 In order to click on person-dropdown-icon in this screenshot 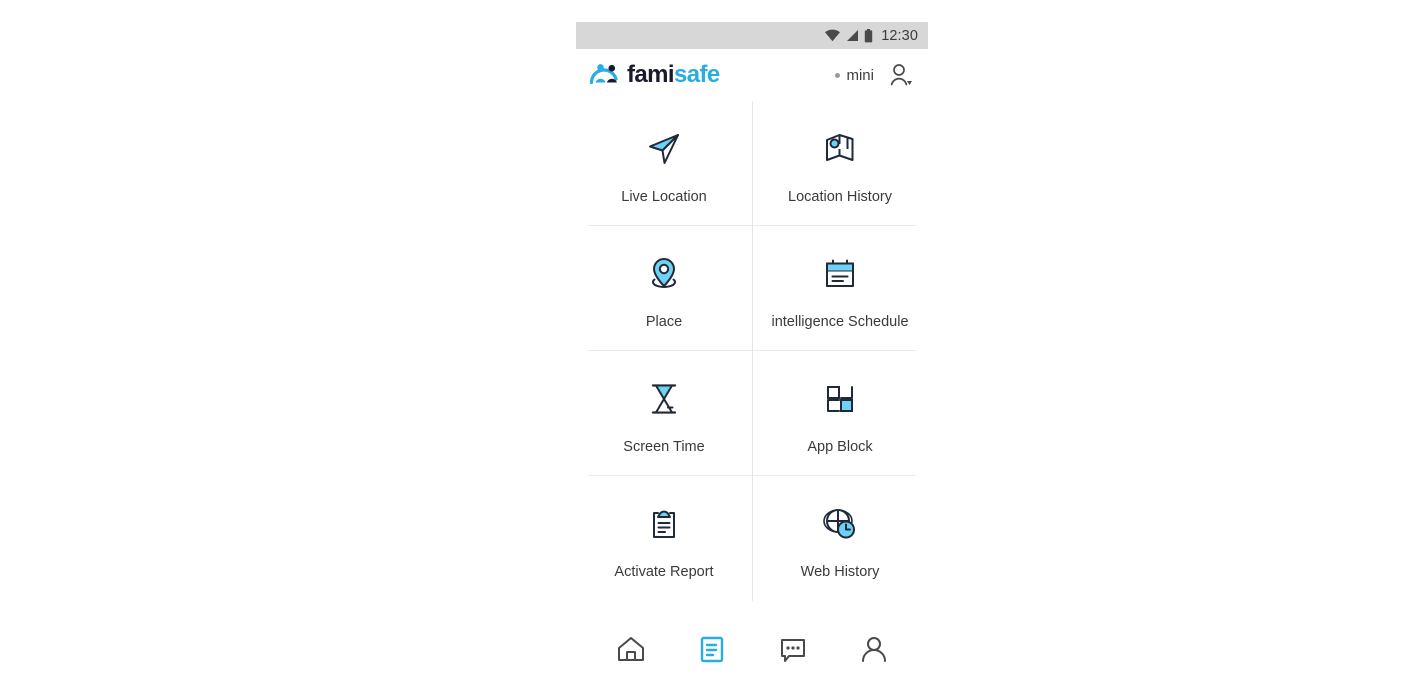, I will do `click(901, 75)`.